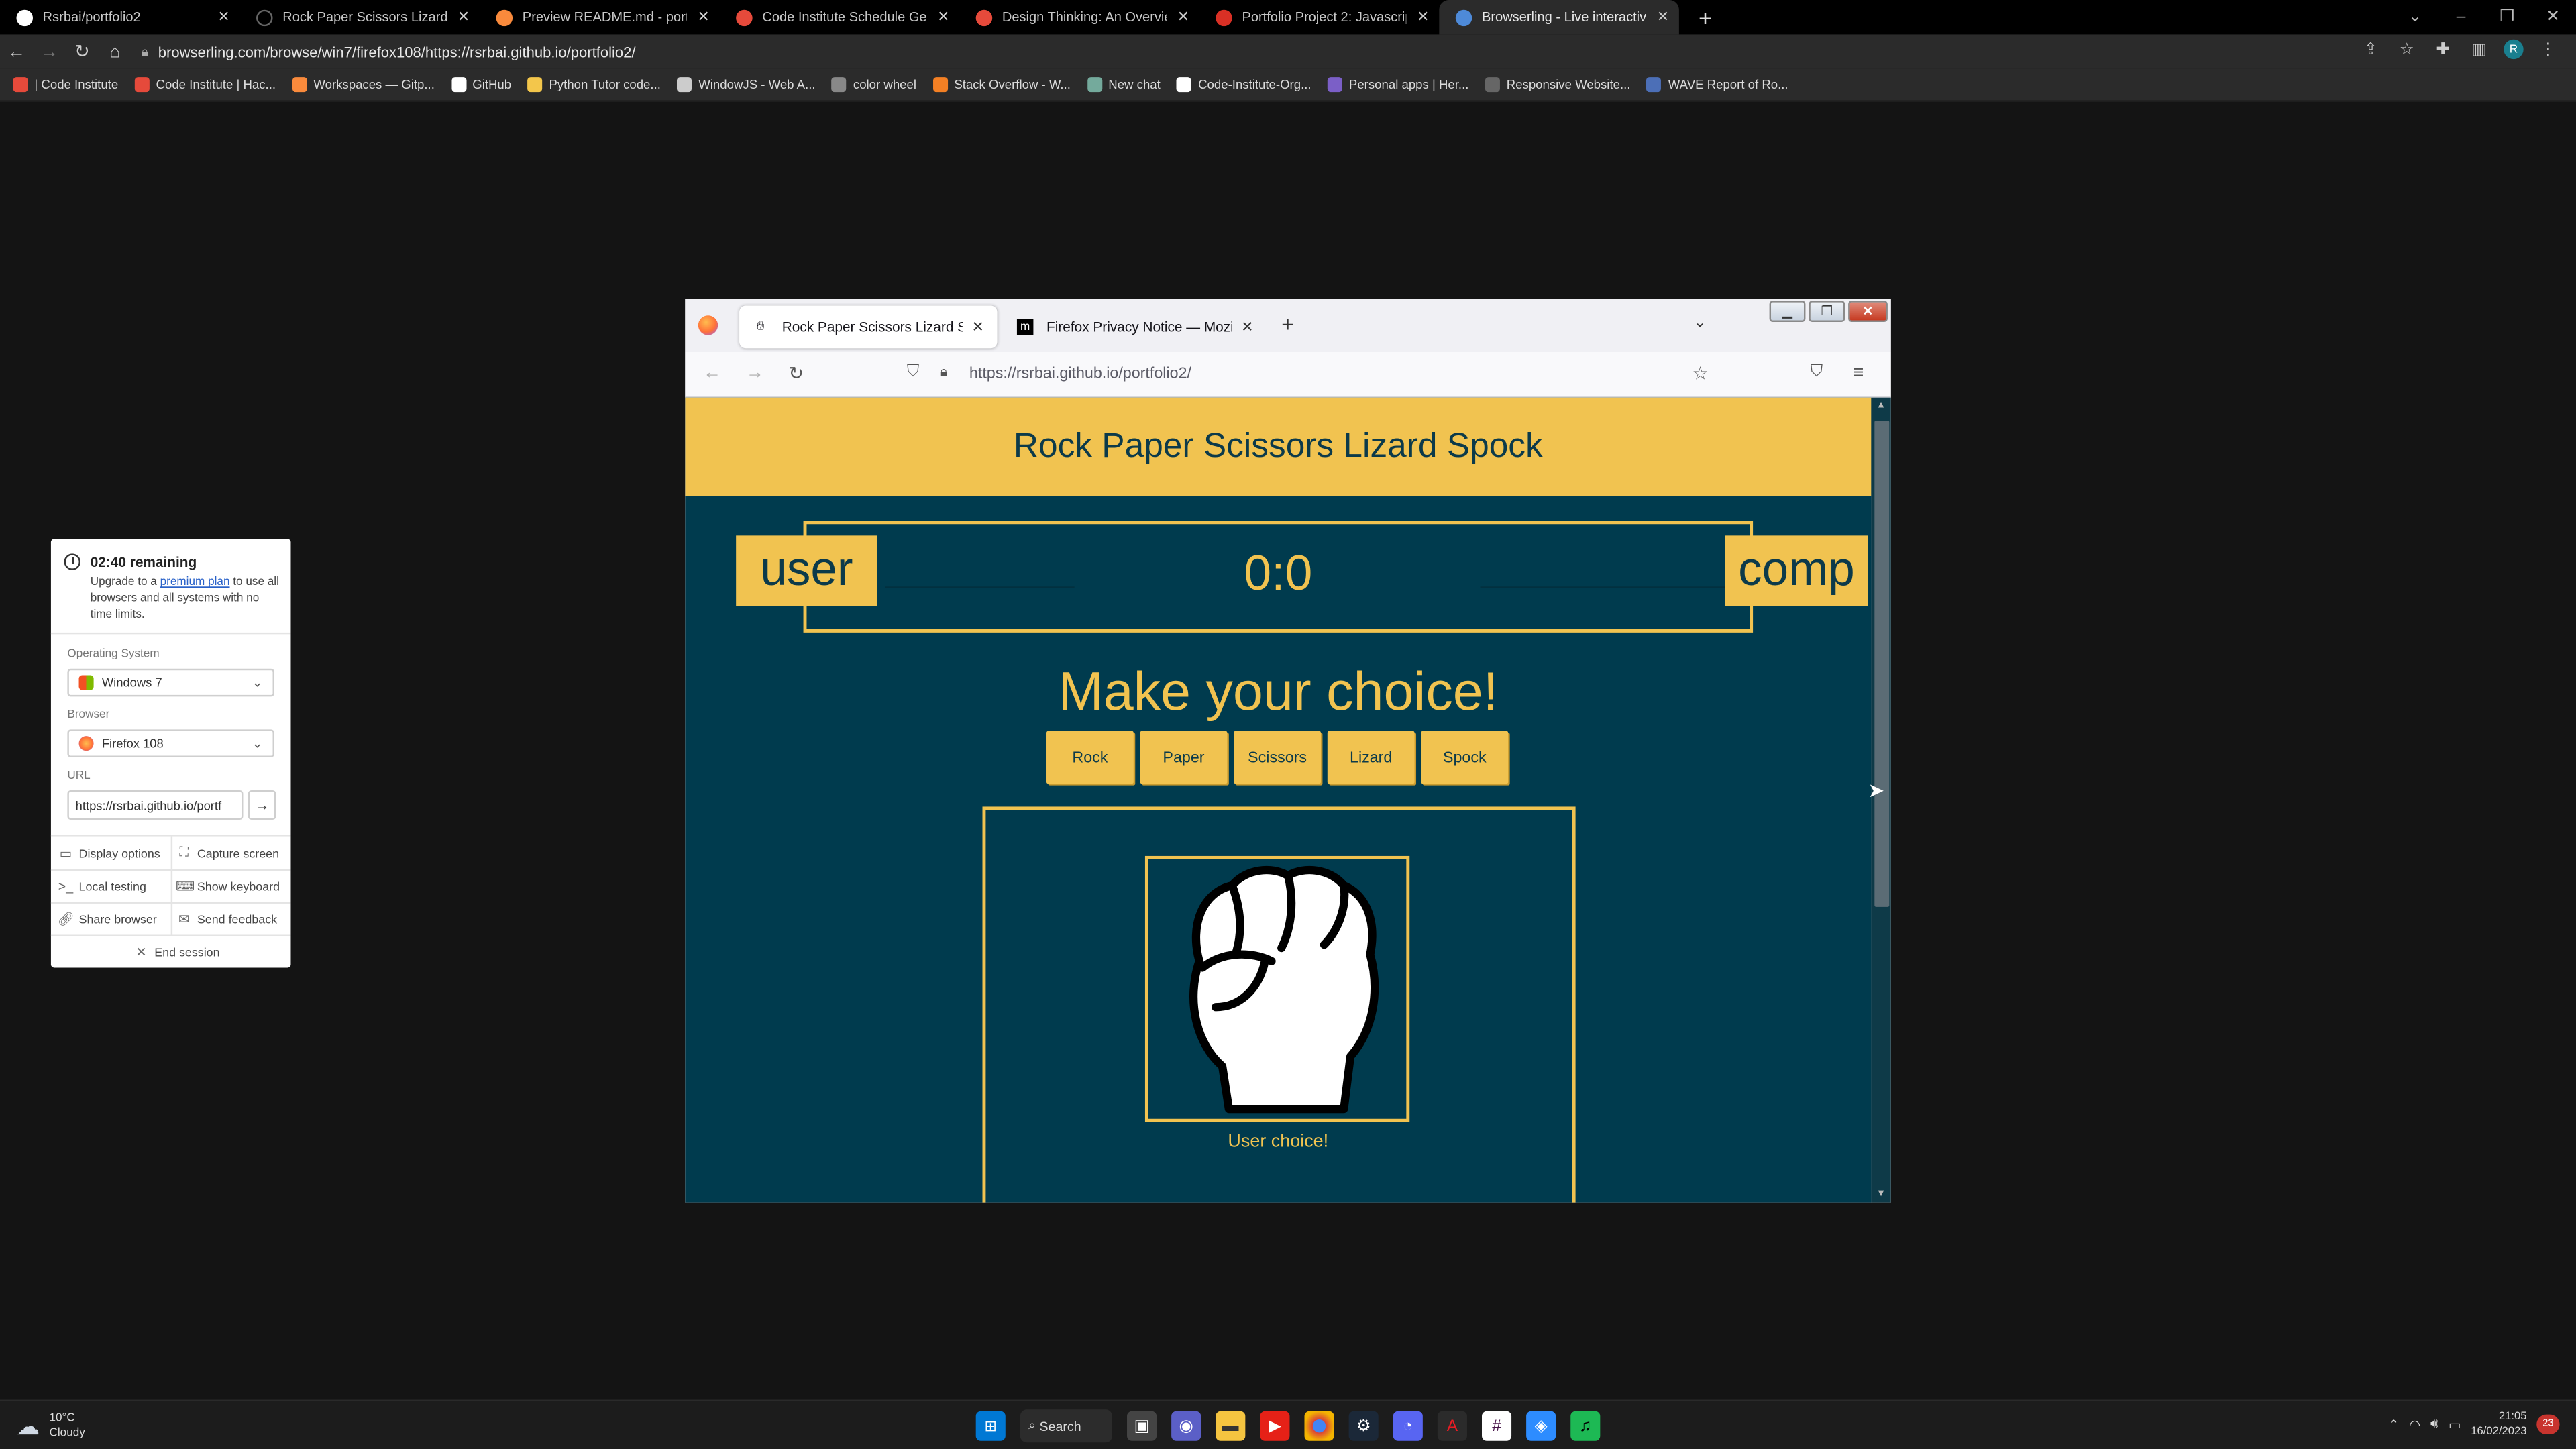  What do you see at coordinates (1585, 1426) in the screenshot?
I see `spotify-icon: ♫` at bounding box center [1585, 1426].